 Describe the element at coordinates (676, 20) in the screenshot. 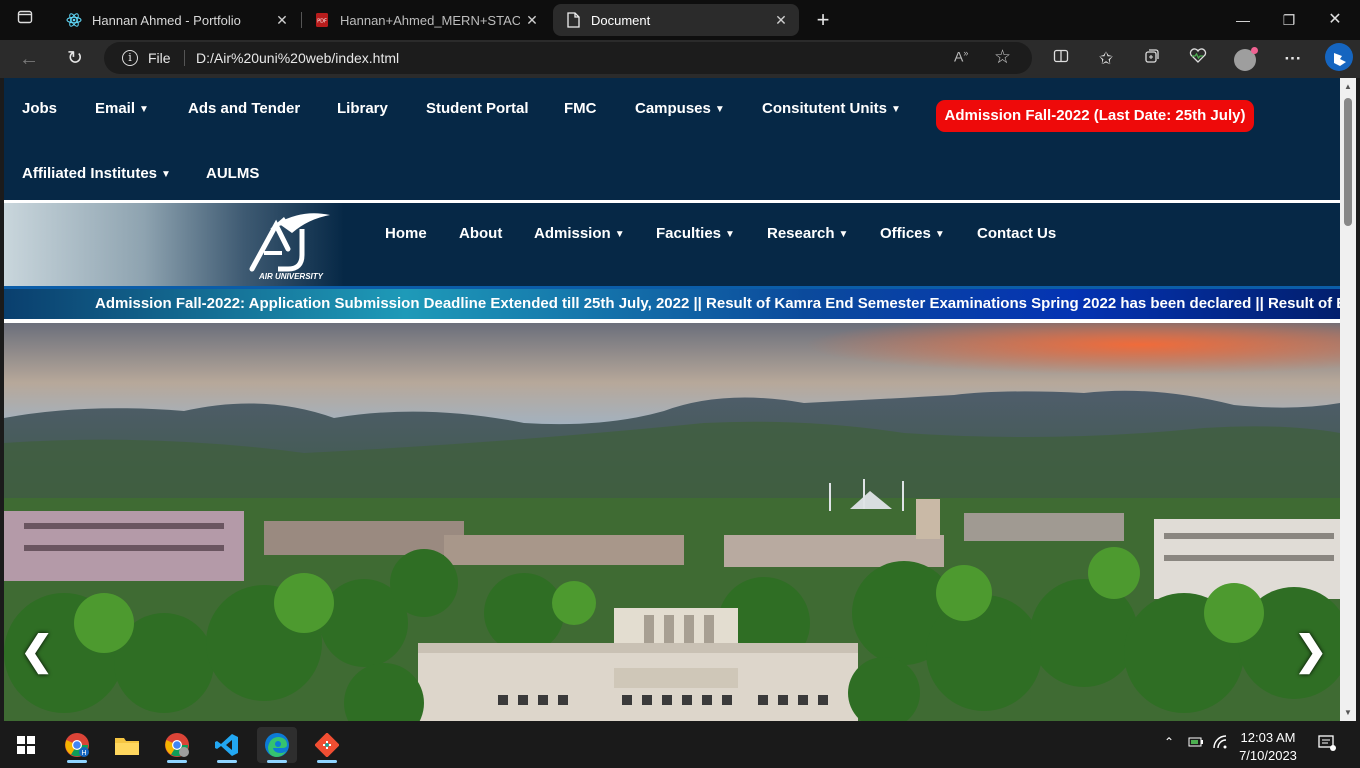

I see `tab-document: Document ✕` at that location.